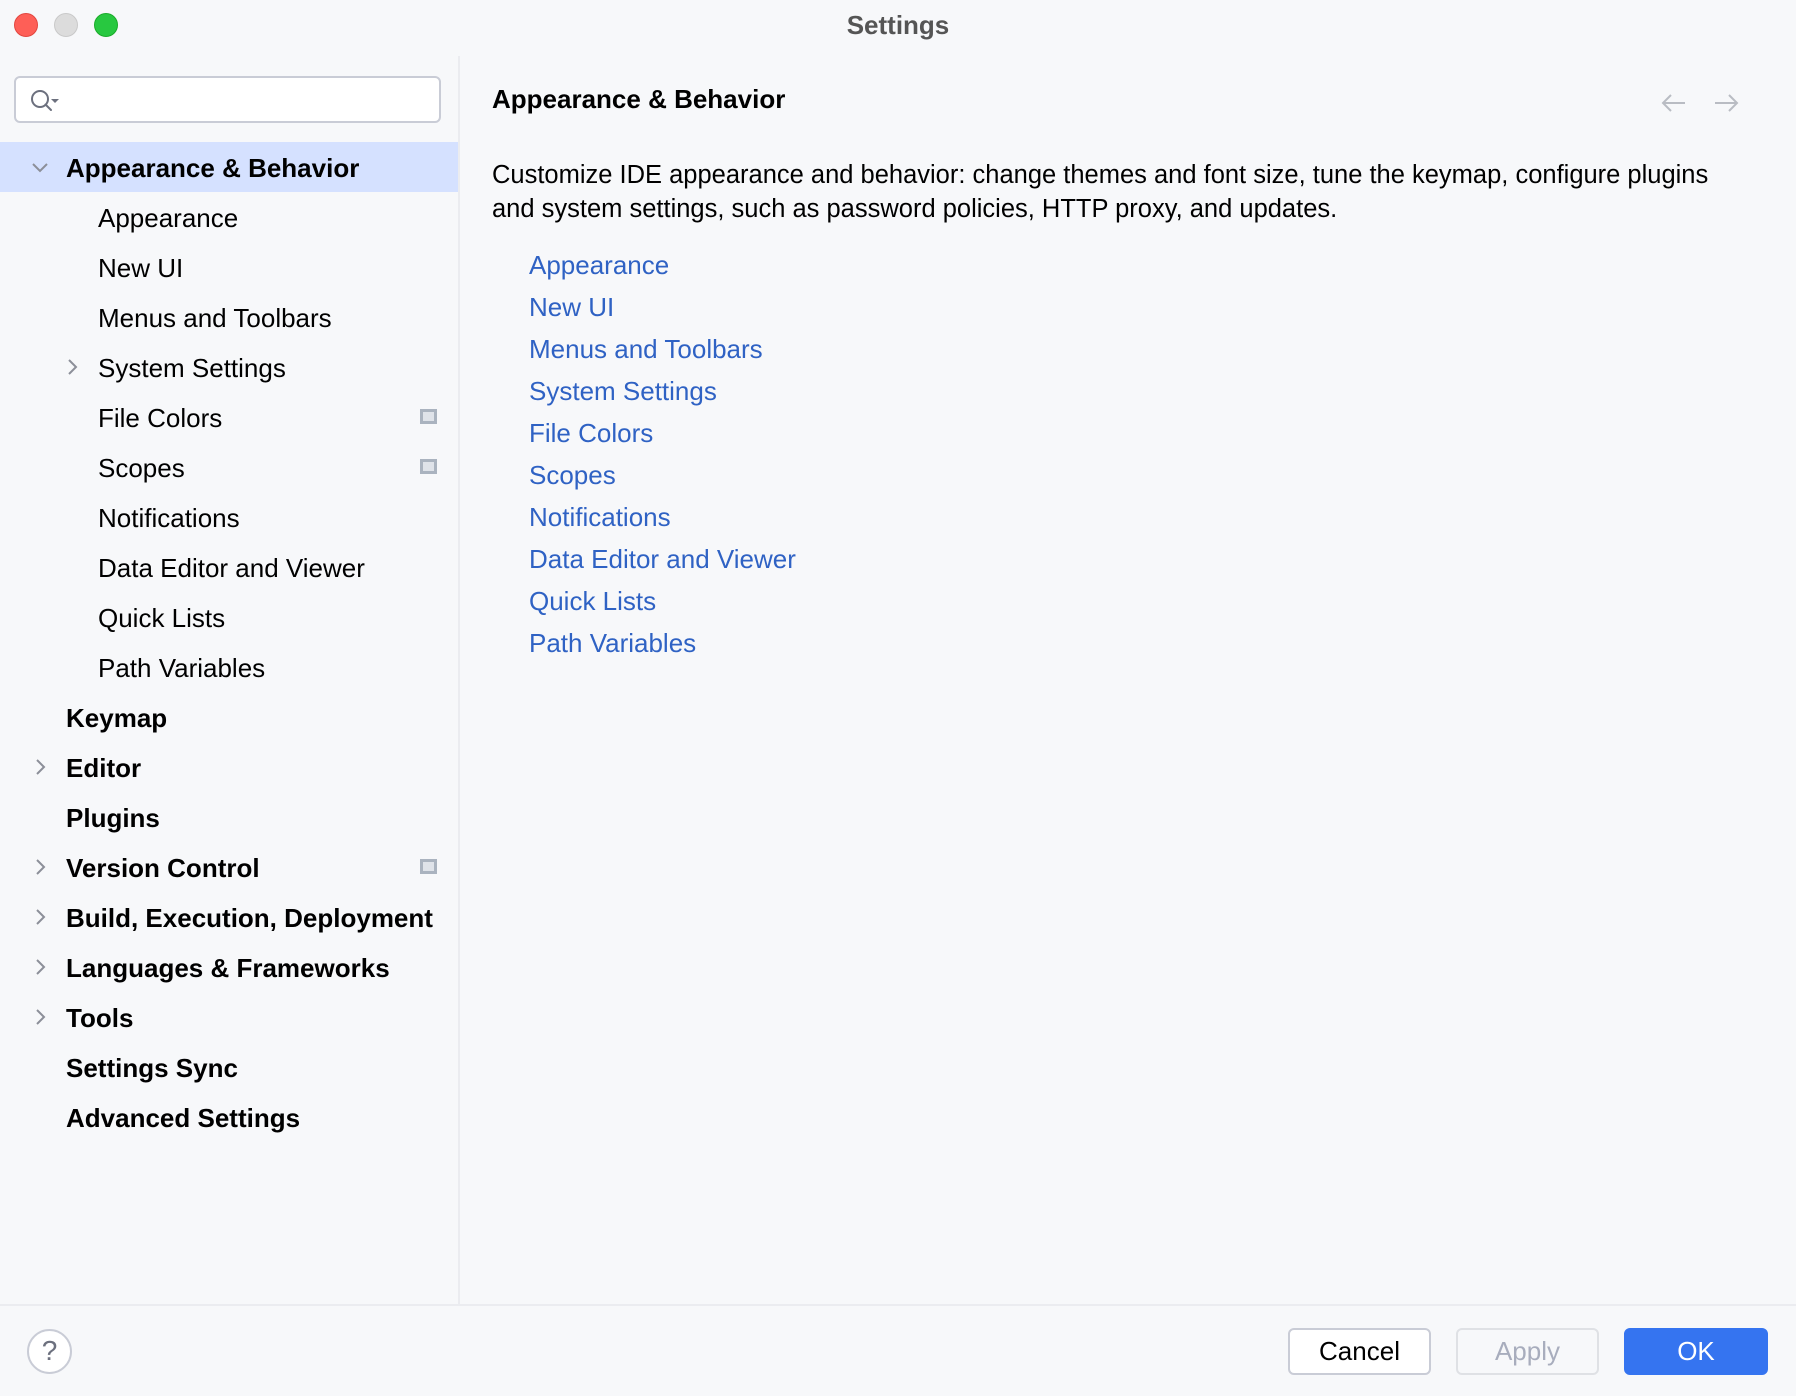  Describe the element at coordinates (183, 1118) in the screenshot. I see `sidebar-item-label: Advanced Settings` at that location.